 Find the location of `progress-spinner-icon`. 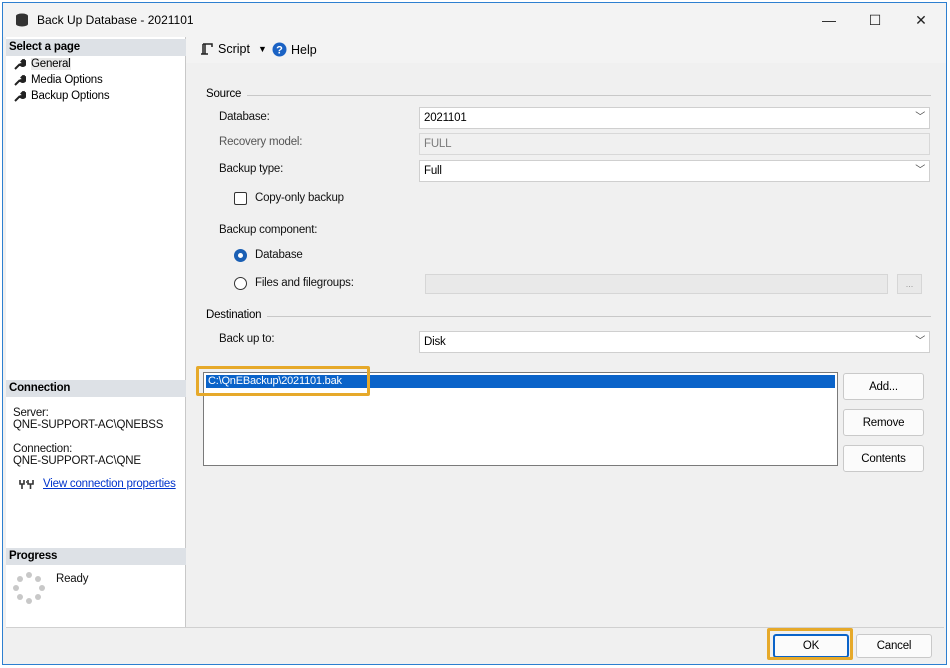

progress-spinner-icon is located at coordinates (29, 588).